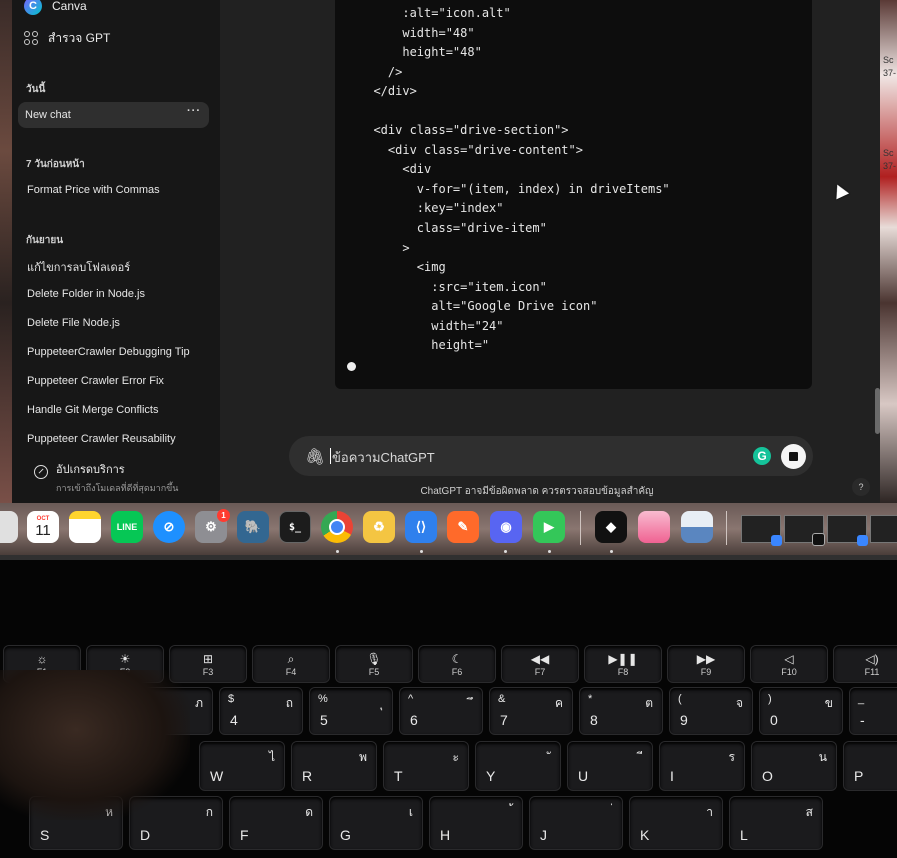  What do you see at coordinates (212, 526) in the screenshot?
I see `system-settings-icon: ⚙ 1` at bounding box center [212, 526].